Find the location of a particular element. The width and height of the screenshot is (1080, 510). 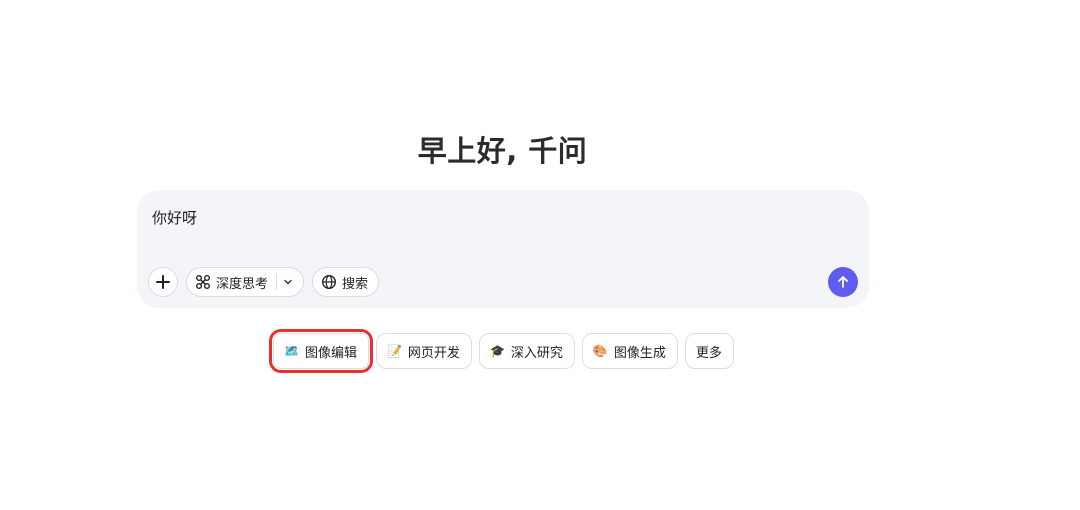

graduation-cap-icon: 🎓 is located at coordinates (497, 351).